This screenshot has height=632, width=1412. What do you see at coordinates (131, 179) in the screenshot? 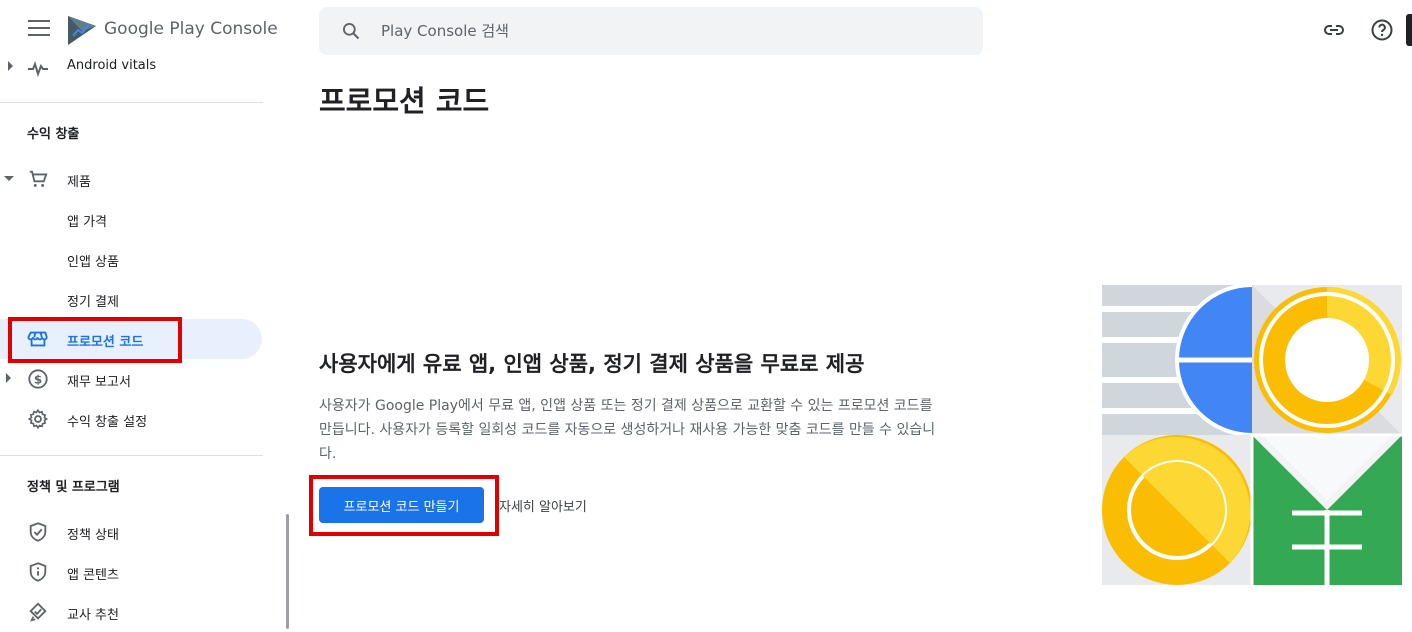
I see `sidebar-item-products: 제품` at bounding box center [131, 179].